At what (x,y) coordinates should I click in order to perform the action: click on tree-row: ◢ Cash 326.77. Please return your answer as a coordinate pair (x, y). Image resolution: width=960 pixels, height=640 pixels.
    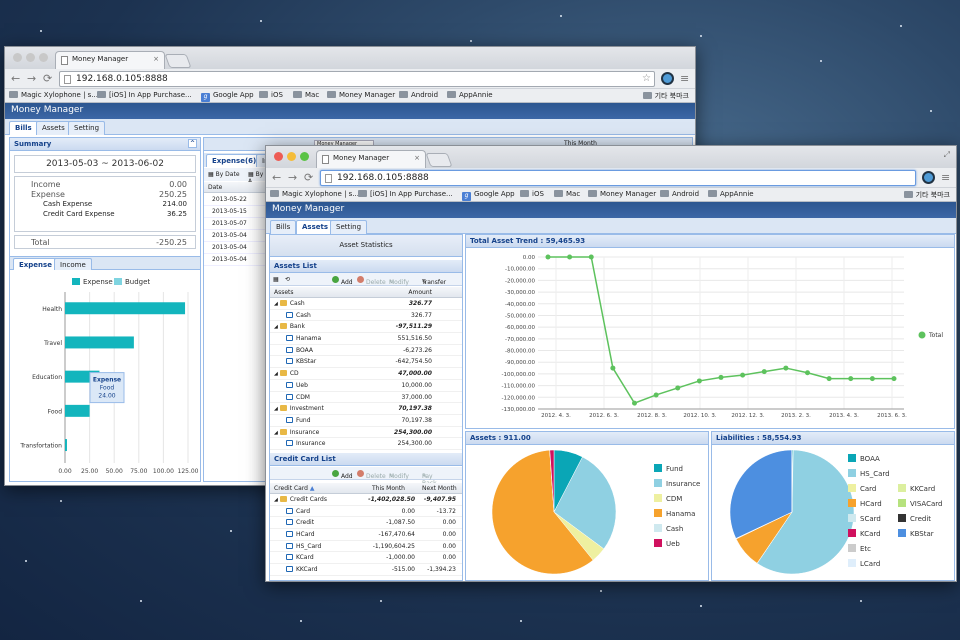
    Looking at the image, I should click on (366, 304).